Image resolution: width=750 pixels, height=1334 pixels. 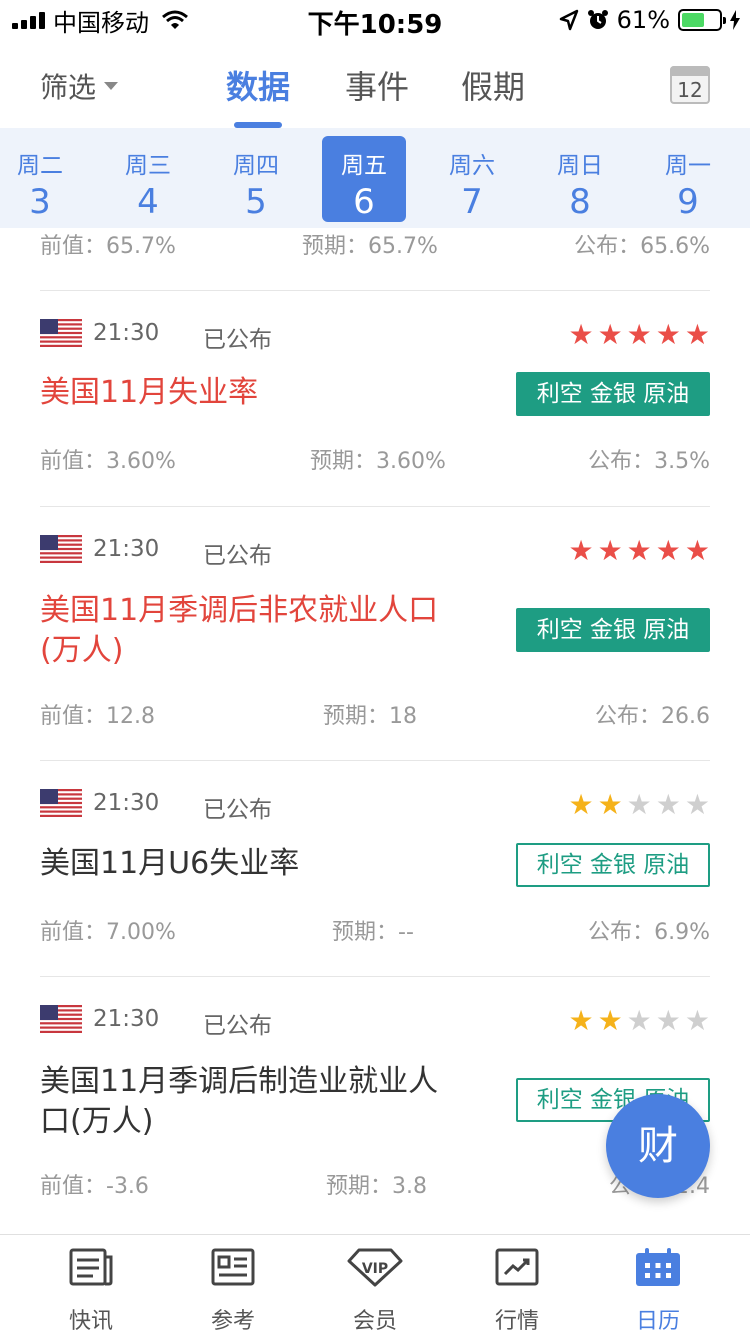 I want to click on day-weekday: 周五, so click(x=364, y=166).